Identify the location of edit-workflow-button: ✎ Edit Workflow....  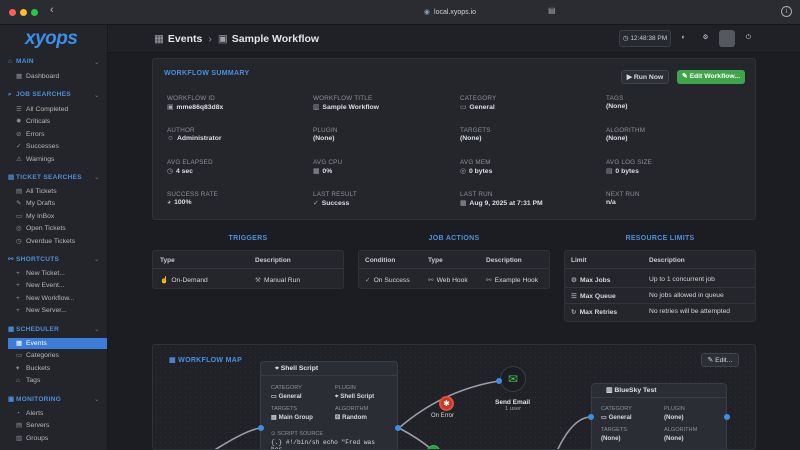
(711, 77).